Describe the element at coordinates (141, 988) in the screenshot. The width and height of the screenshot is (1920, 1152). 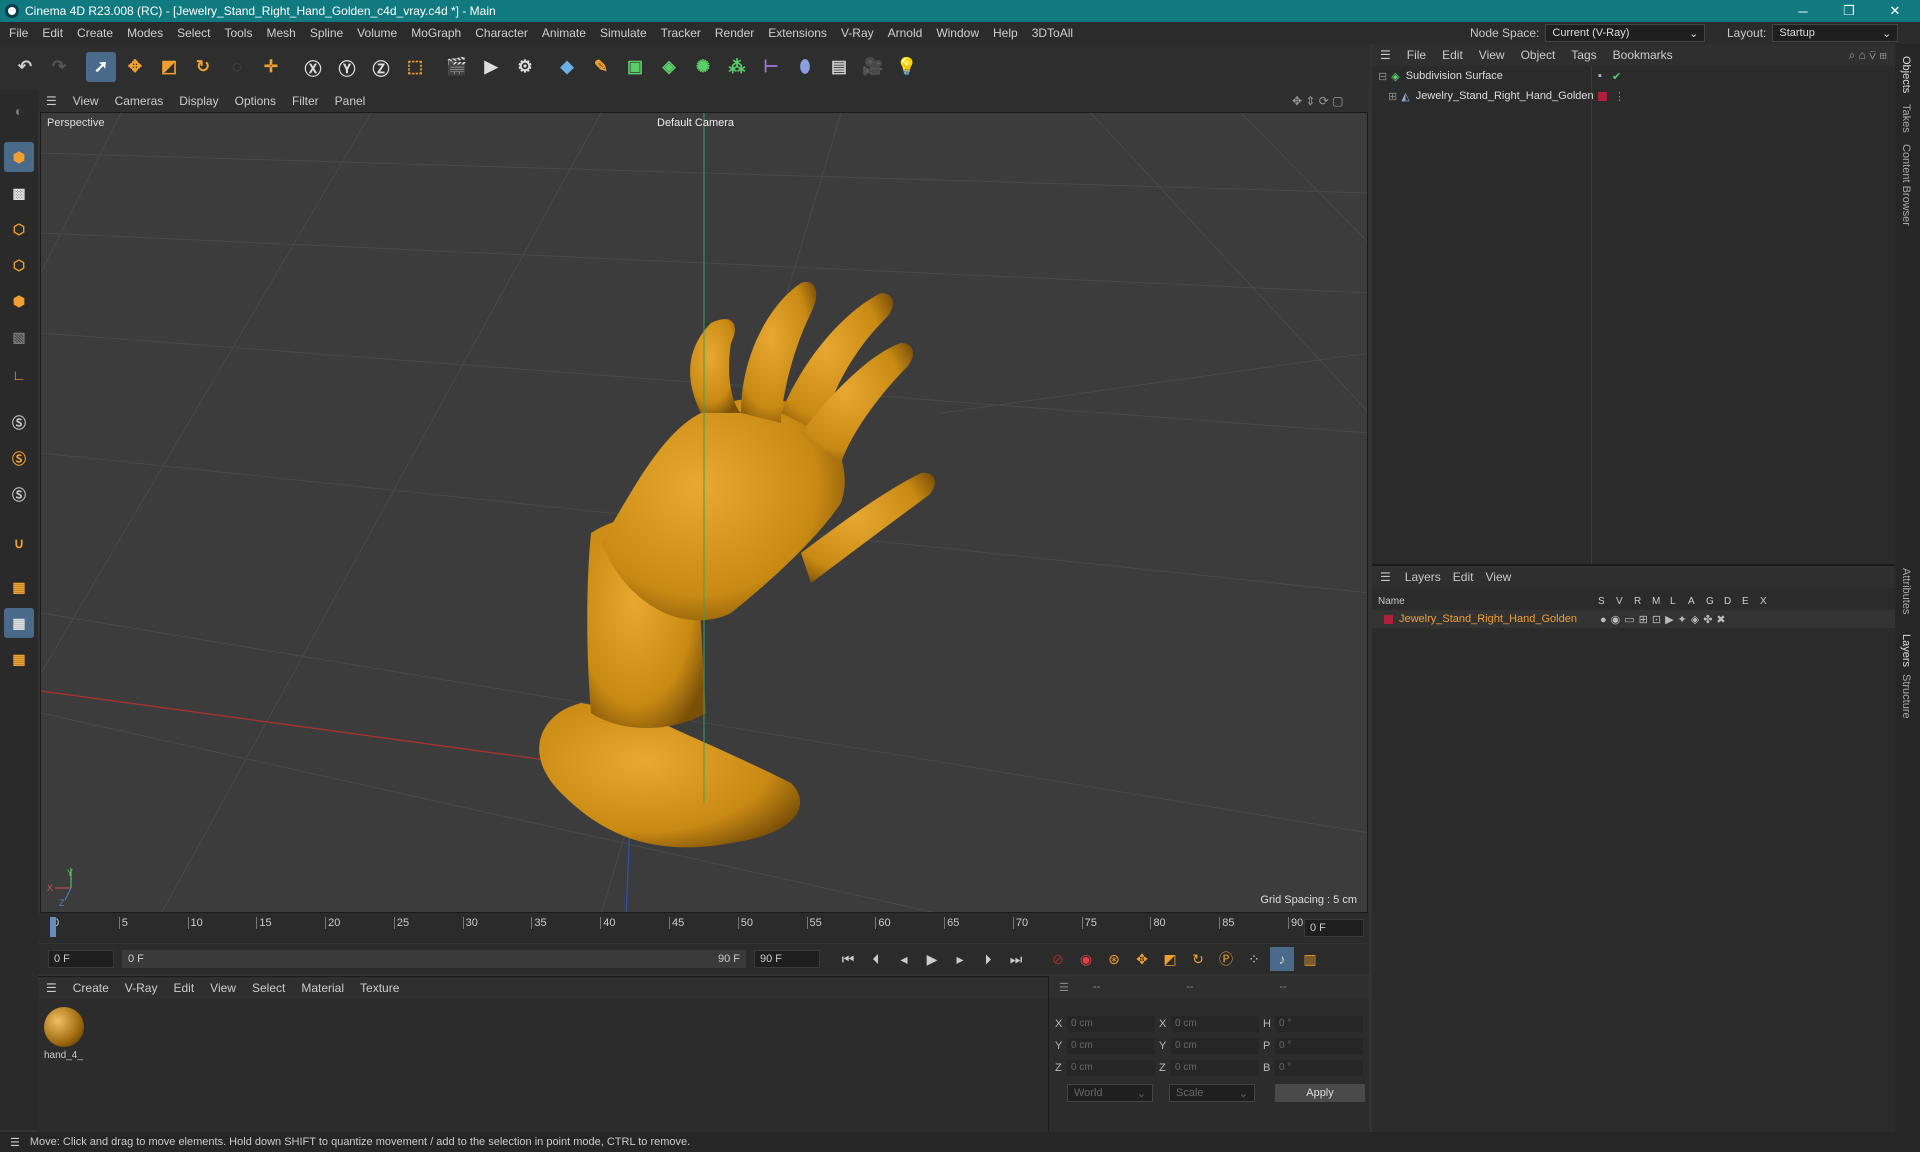
I see `material-menu-vray: V-Ray` at that location.